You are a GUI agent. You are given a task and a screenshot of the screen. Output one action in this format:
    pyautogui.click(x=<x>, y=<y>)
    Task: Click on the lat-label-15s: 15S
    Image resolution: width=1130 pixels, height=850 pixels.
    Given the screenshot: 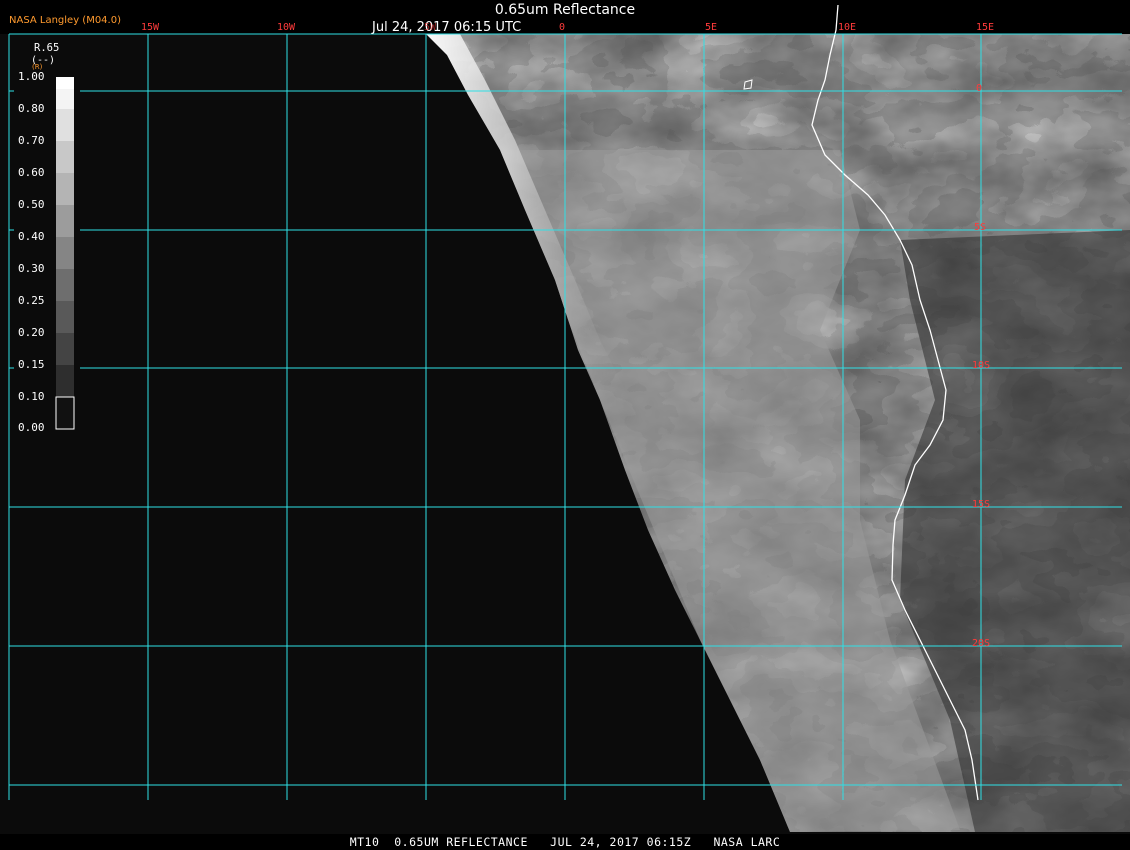 What is the action you would take?
    pyautogui.click(x=981, y=504)
    